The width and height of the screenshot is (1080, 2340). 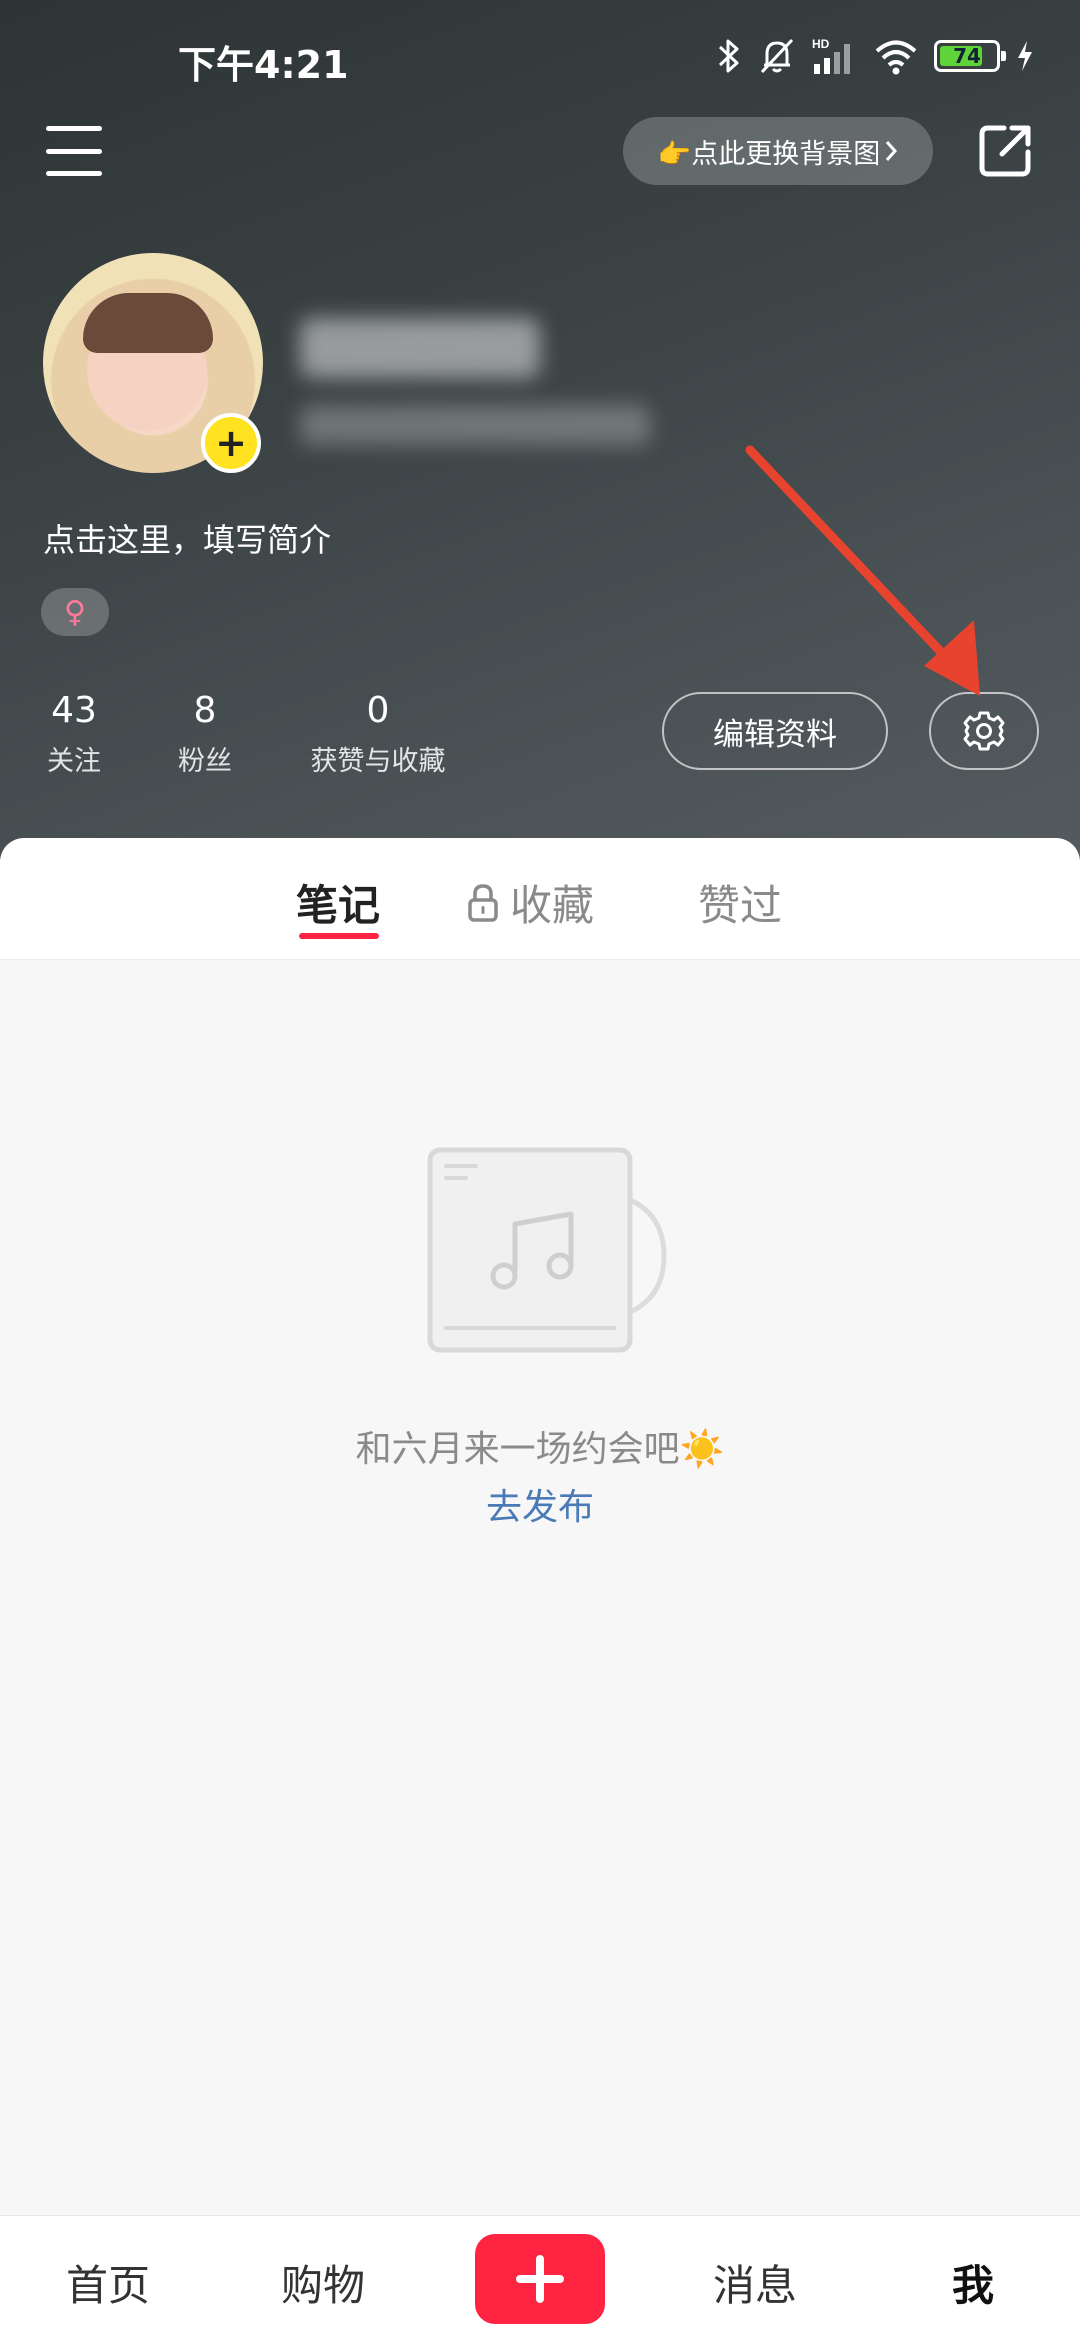 What do you see at coordinates (973, 2282) in the screenshot?
I see `nav-me: 我` at bounding box center [973, 2282].